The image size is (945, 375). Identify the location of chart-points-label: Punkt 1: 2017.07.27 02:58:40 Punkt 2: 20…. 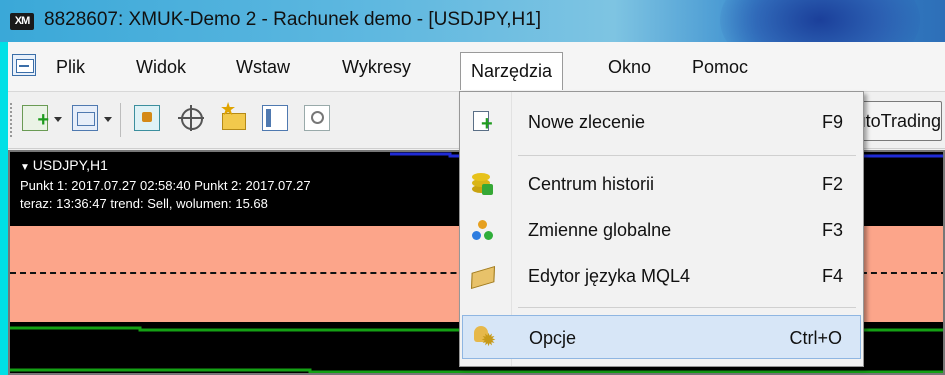
(165, 185).